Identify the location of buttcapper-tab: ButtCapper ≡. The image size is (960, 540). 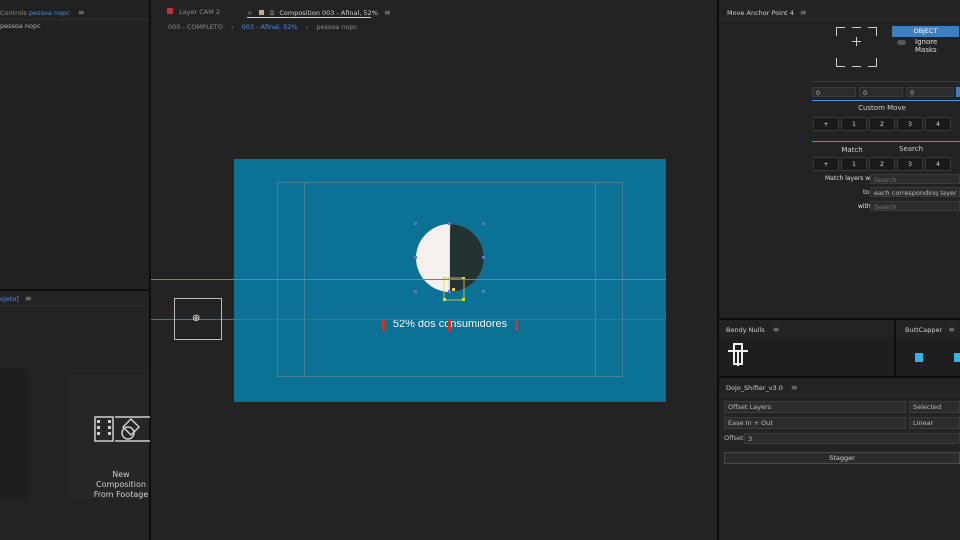
(930, 329).